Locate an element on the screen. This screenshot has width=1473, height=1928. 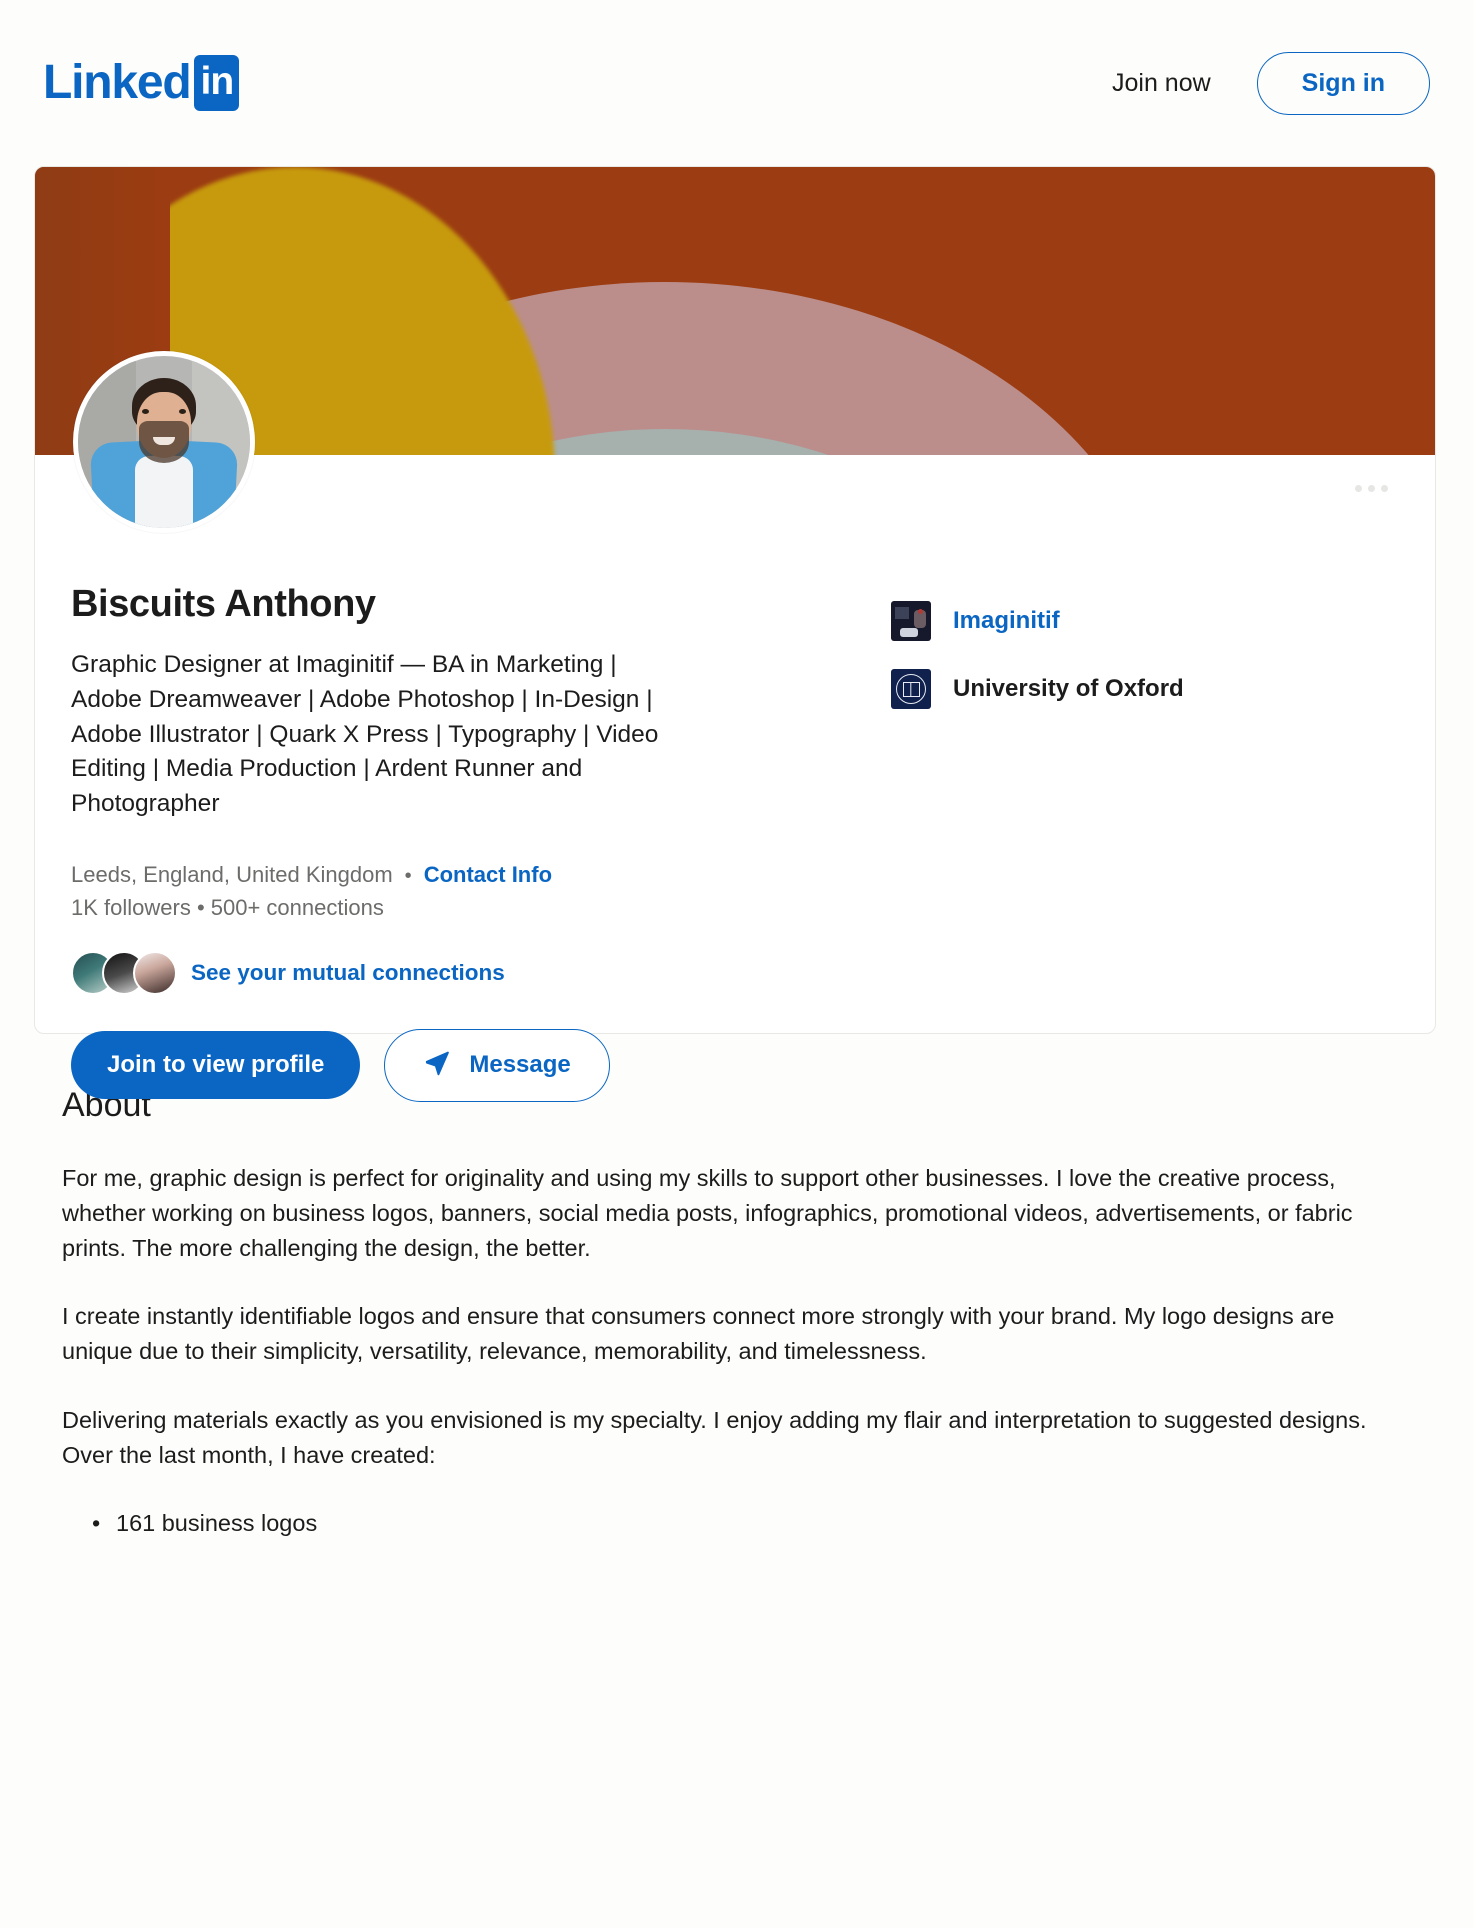
logo-shape-d is located at coordinates (920, 611).